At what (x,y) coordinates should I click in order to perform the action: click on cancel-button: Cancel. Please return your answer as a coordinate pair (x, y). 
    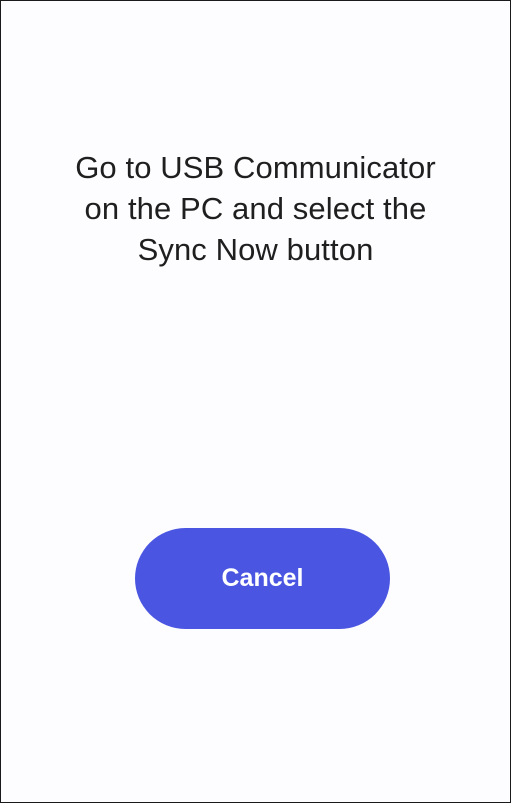
    Looking at the image, I should click on (262, 578).